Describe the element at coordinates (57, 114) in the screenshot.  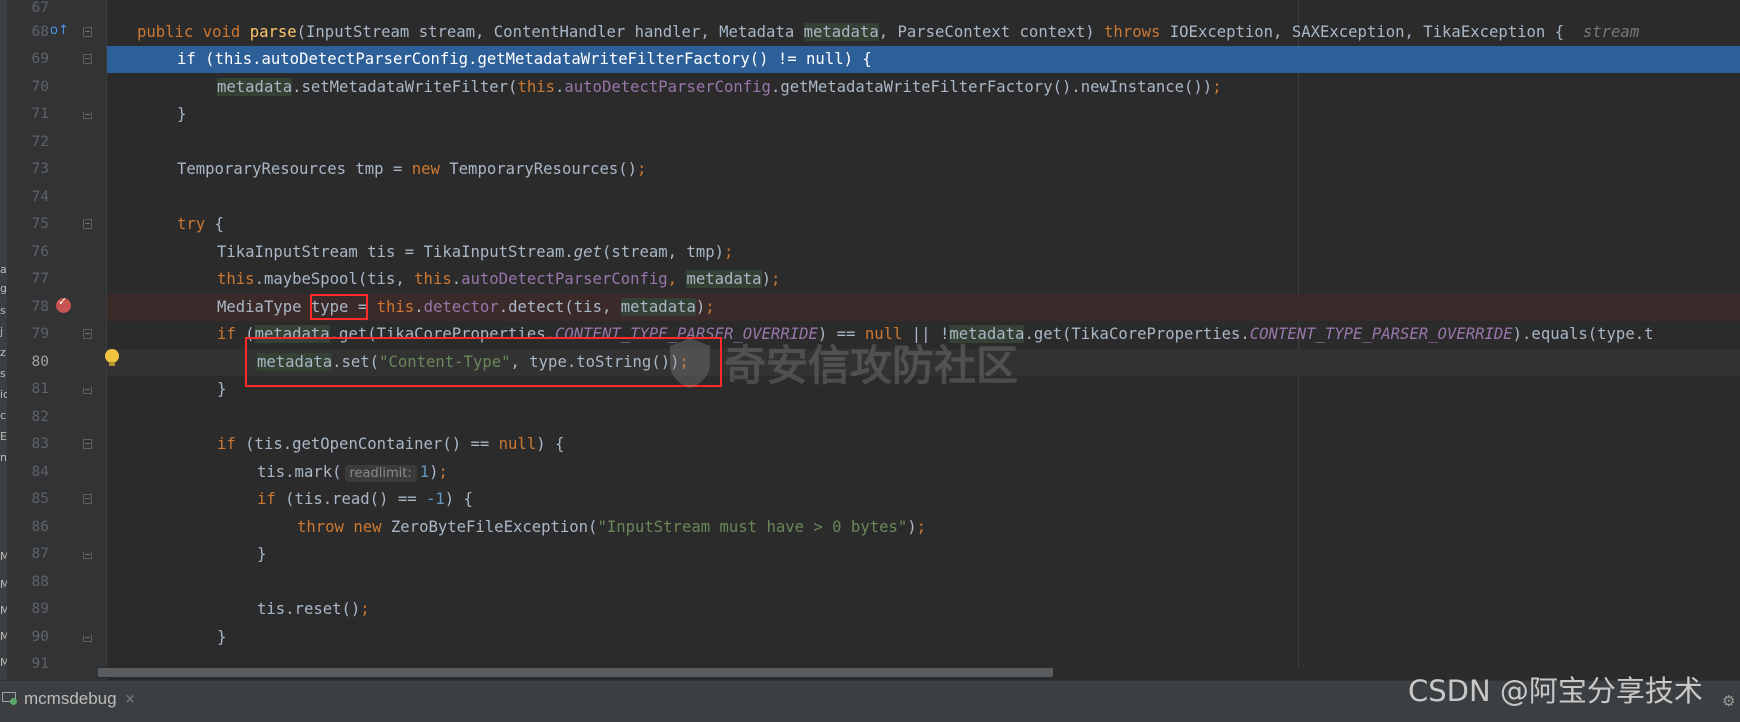
I see `gutter-line: 71` at that location.